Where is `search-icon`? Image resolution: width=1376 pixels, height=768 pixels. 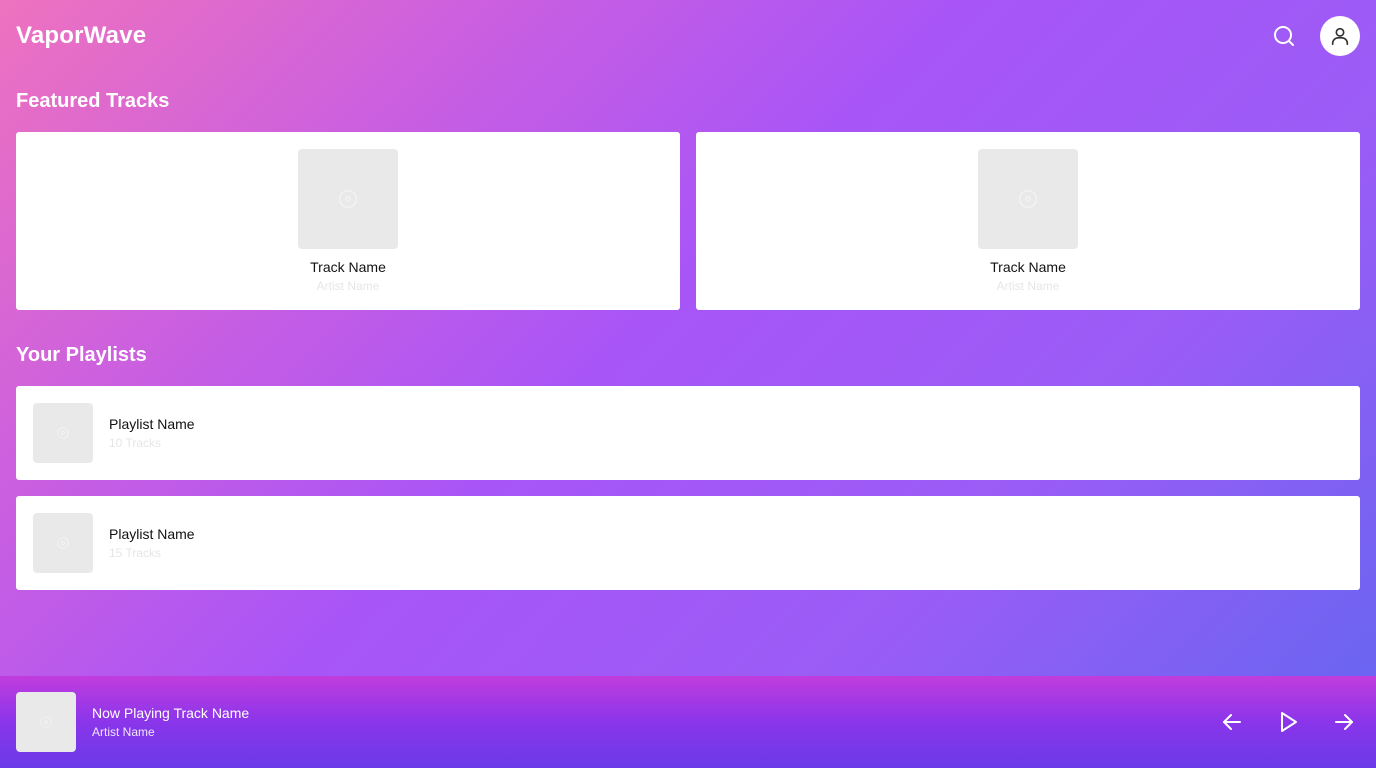 search-icon is located at coordinates (1284, 36).